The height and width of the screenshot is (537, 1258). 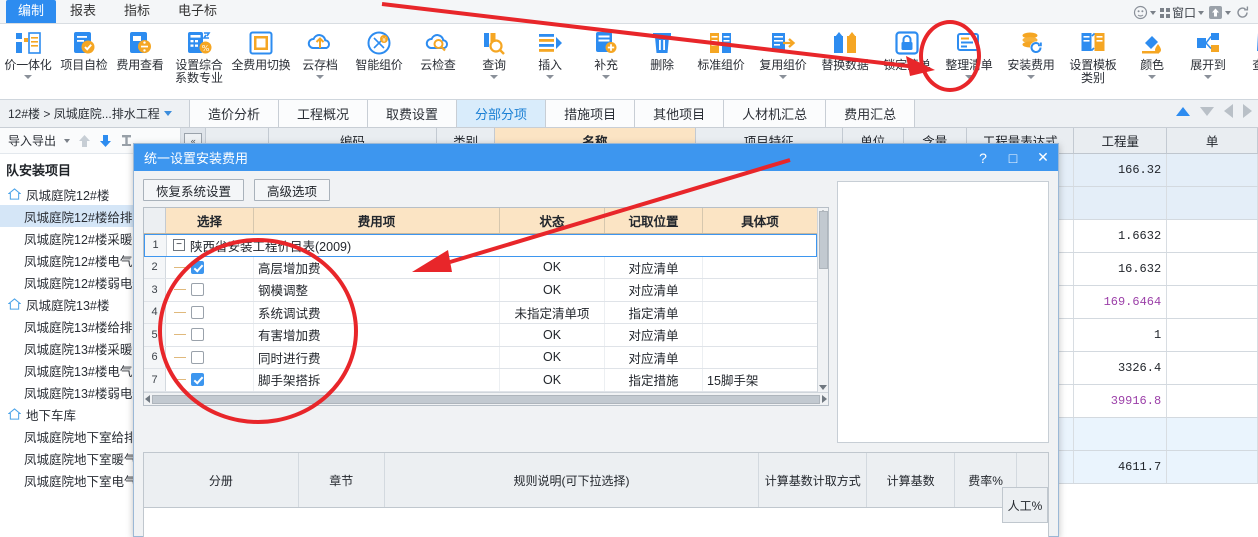 I want to click on nav-up-icon, so click(x=1183, y=111).